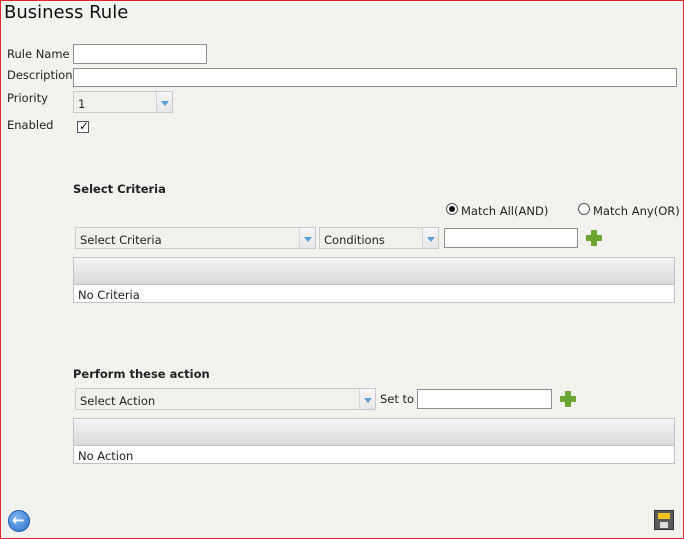 The image size is (684, 539). I want to click on actions-grid-header, so click(374, 432).